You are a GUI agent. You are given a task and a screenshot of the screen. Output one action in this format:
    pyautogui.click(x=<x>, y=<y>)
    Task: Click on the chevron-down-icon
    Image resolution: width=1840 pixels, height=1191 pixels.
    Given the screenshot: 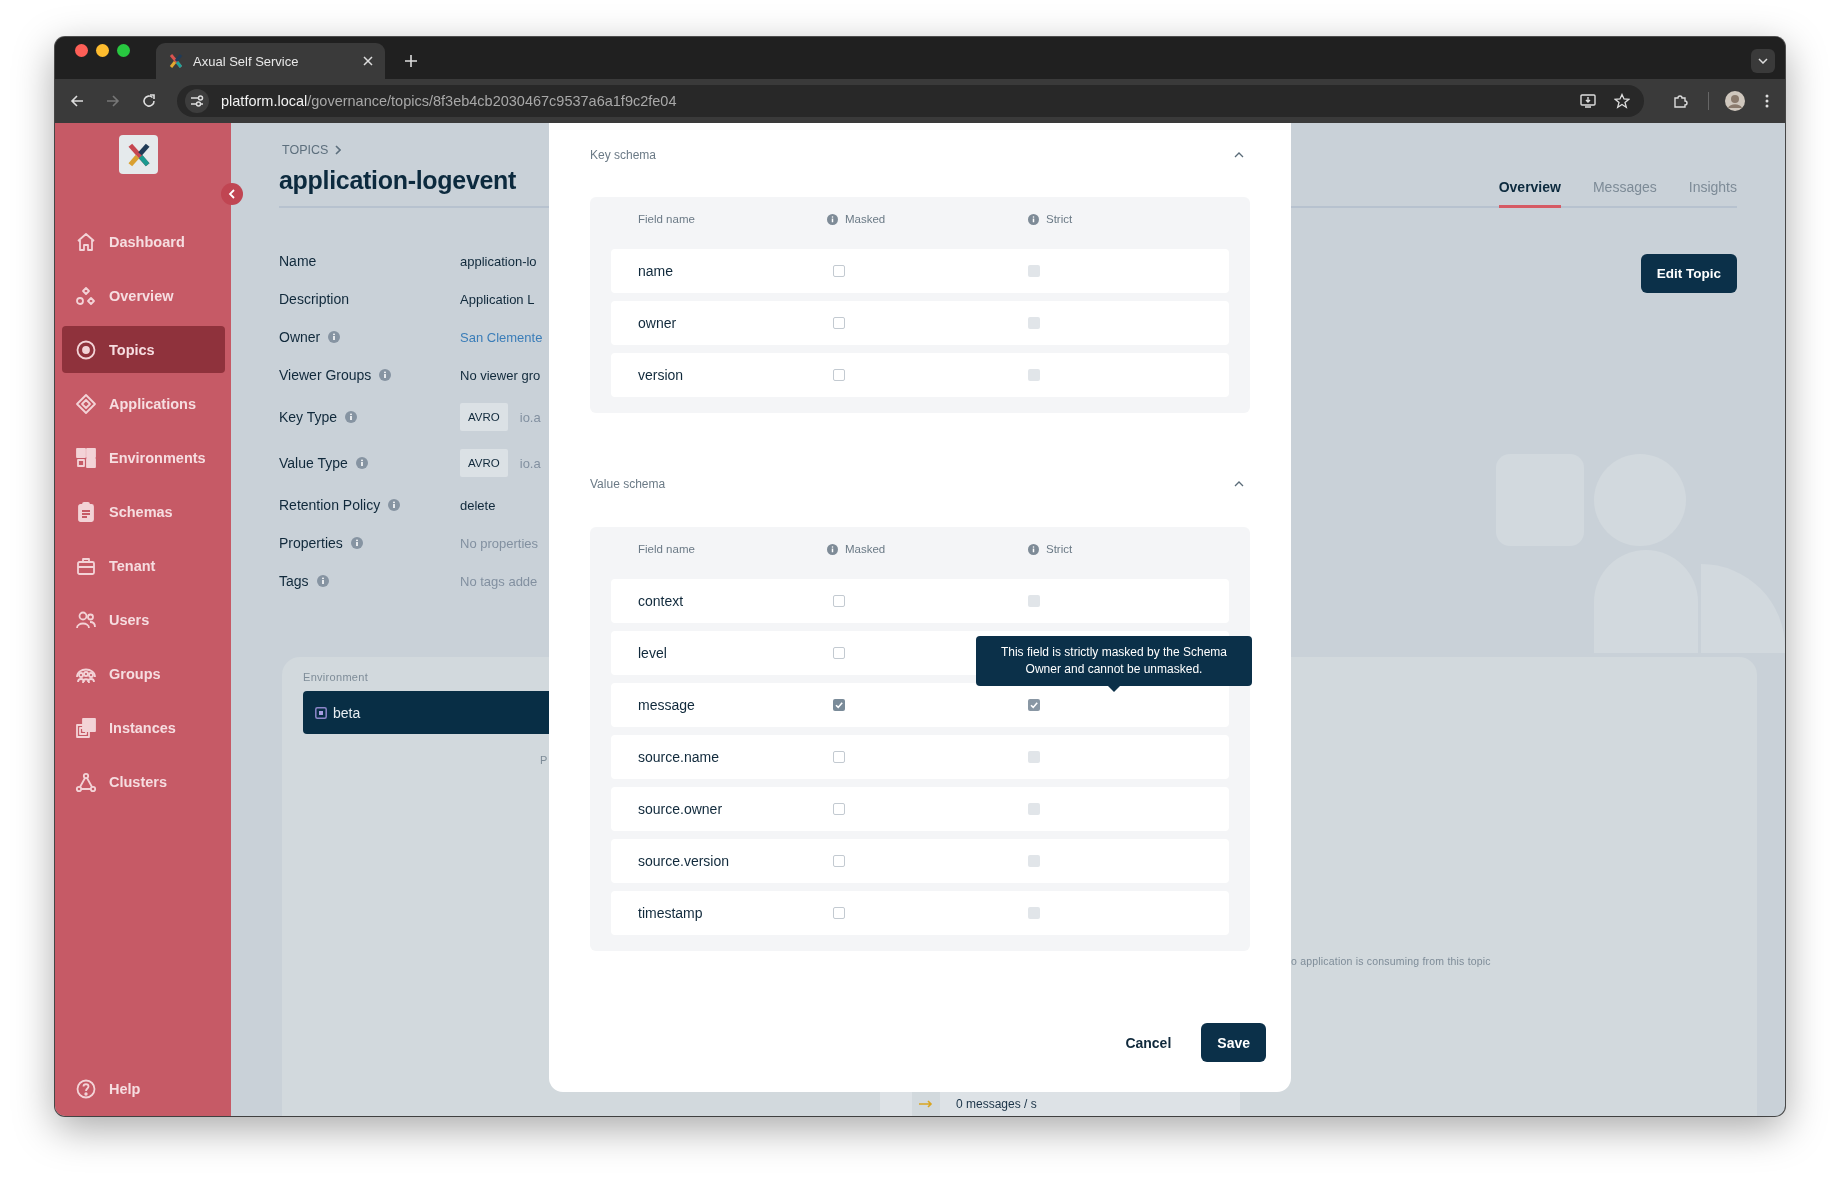 What is the action you would take?
    pyautogui.click(x=1763, y=61)
    